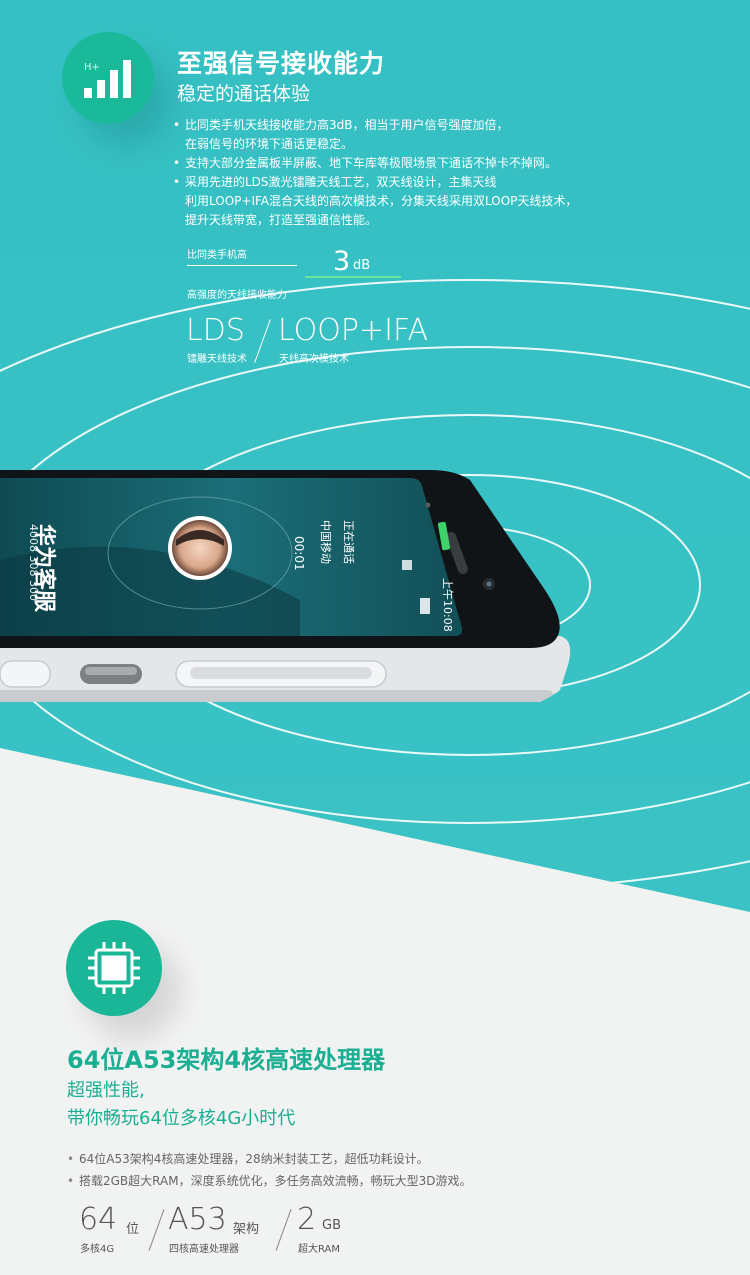  I want to click on stat-accent-line, so click(353, 277).